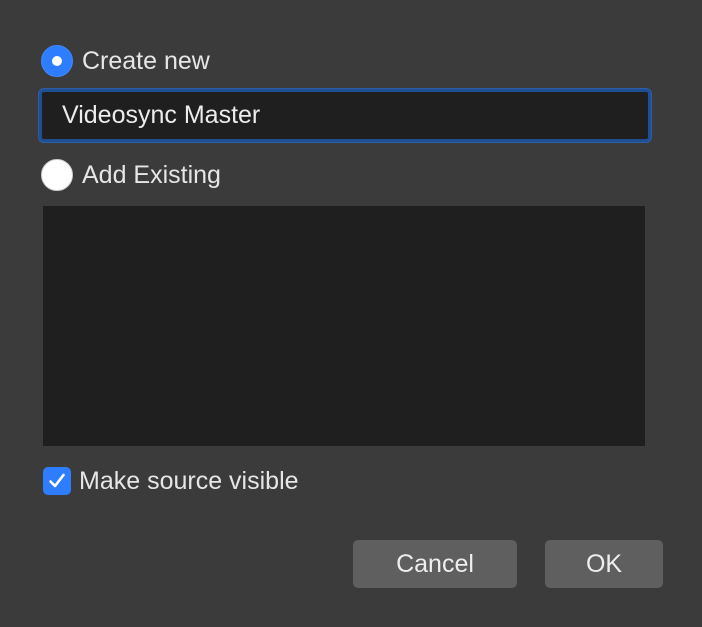 The width and height of the screenshot is (702, 627). What do you see at coordinates (189, 481) in the screenshot?
I see `make-source-visible-label: Make source visible` at bounding box center [189, 481].